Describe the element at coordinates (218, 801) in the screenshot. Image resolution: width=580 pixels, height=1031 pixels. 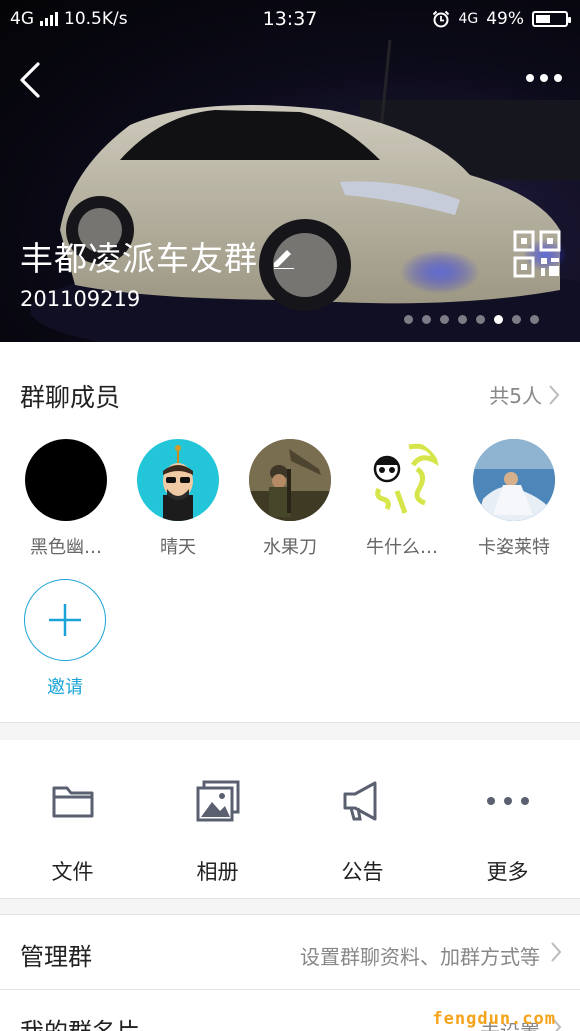
I see `photo-album-icon` at that location.